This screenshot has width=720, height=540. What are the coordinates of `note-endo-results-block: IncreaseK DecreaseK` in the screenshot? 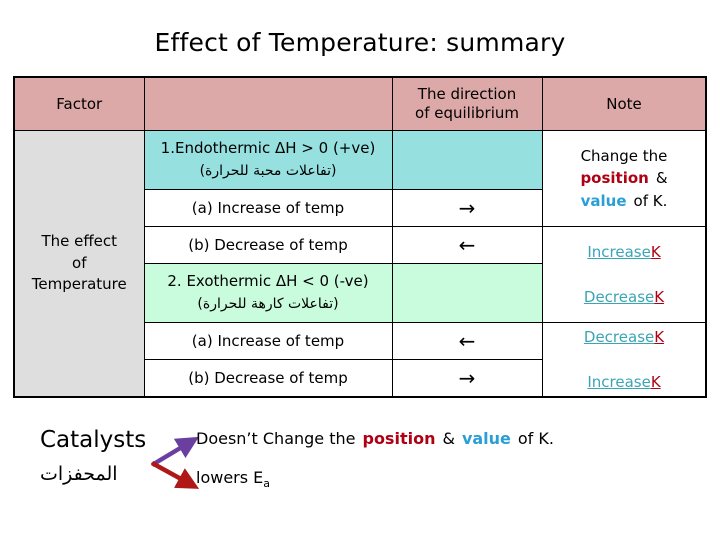 It's located at (624, 274).